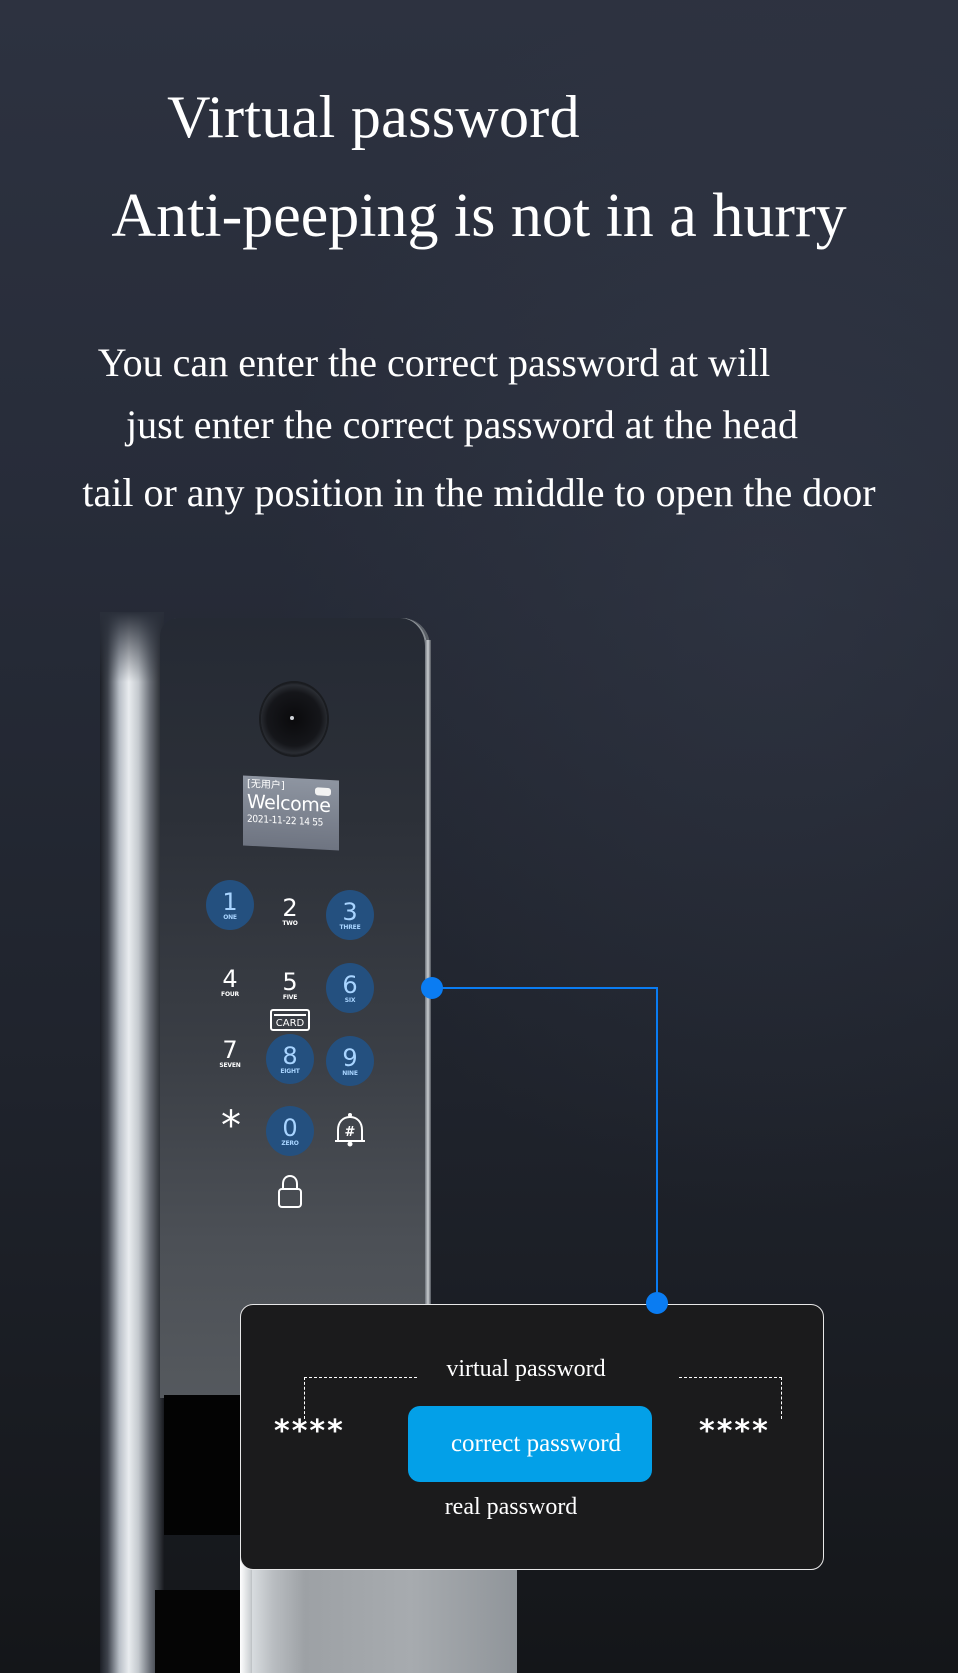  Describe the element at coordinates (230, 917) in the screenshot. I see `key-word: ONE` at that location.